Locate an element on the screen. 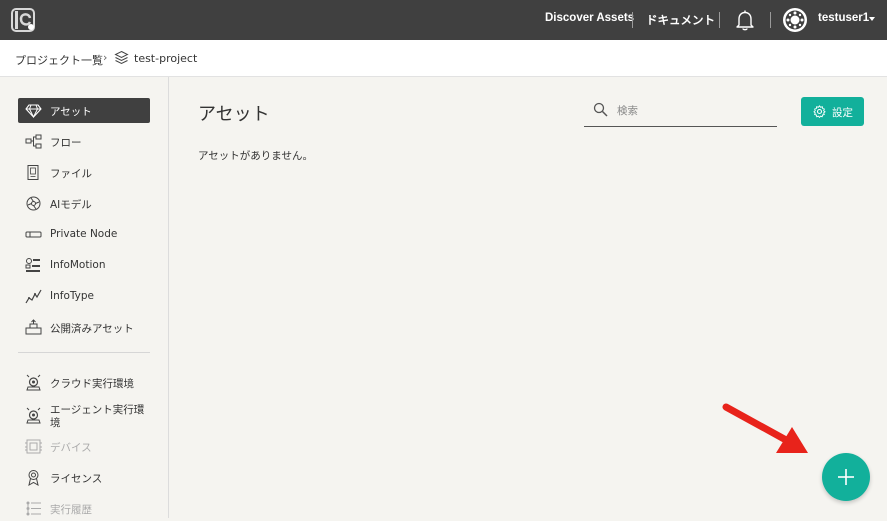  sidebar-item-devices: デバイス is located at coordinates (84, 446).